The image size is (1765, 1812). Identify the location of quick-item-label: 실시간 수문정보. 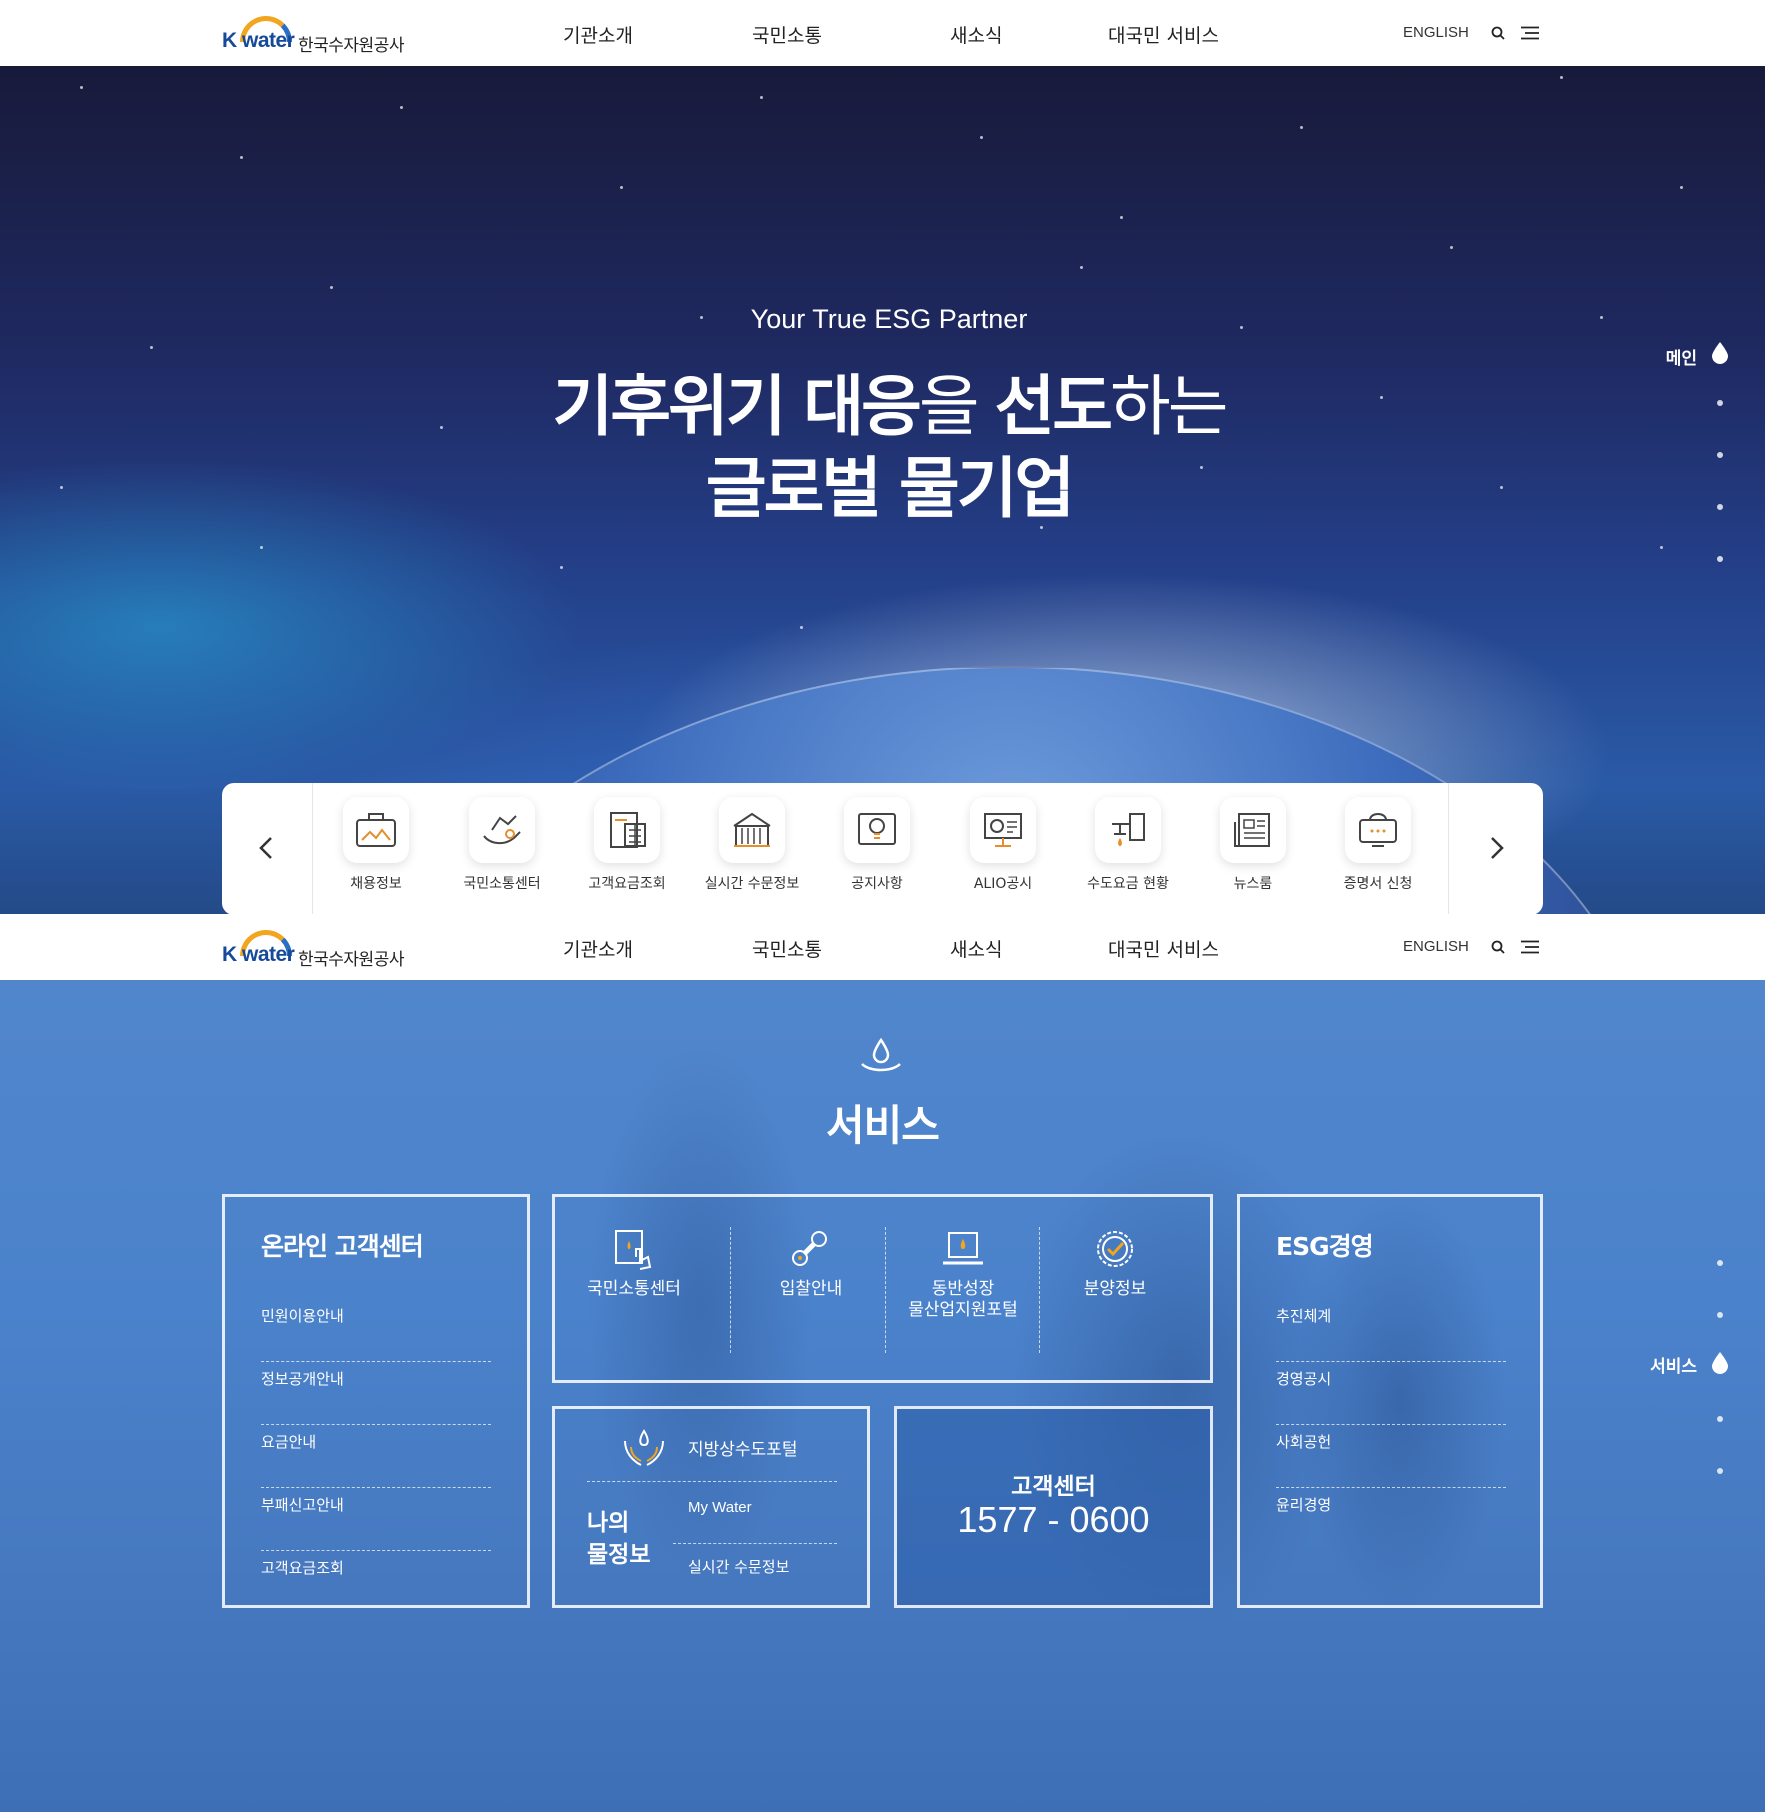
(752, 884).